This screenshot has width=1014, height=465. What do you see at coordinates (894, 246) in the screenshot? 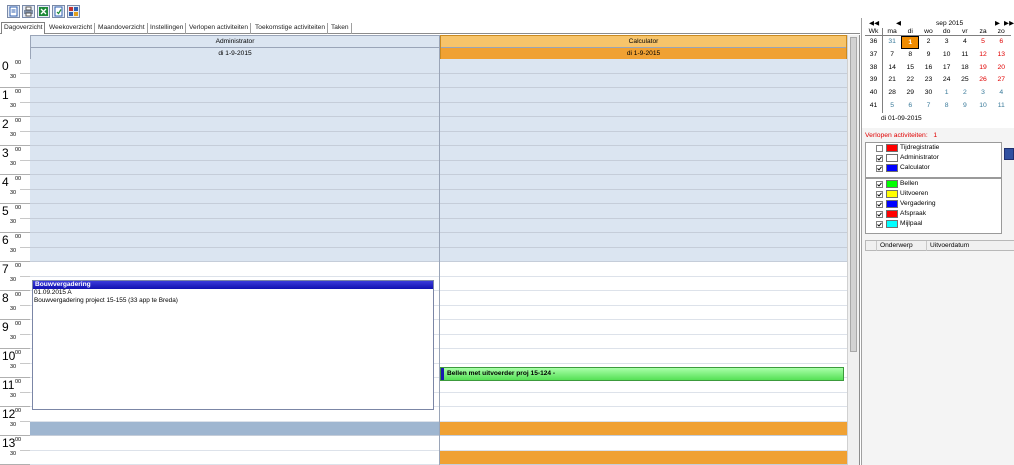
I see `col-onderwerp: Onderwerp` at bounding box center [894, 246].